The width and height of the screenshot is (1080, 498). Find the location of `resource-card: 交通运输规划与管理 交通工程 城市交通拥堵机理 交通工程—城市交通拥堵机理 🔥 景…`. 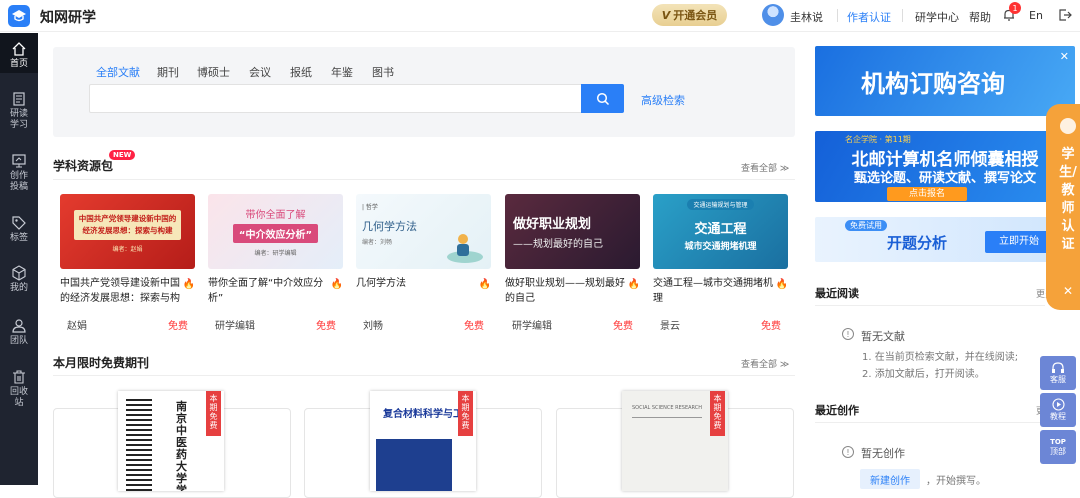

resource-card: 交通运输规划与管理 交通工程 城市交通拥堵机理 交通工程—城市交通拥堵机理 🔥 景… is located at coordinates (720, 263).